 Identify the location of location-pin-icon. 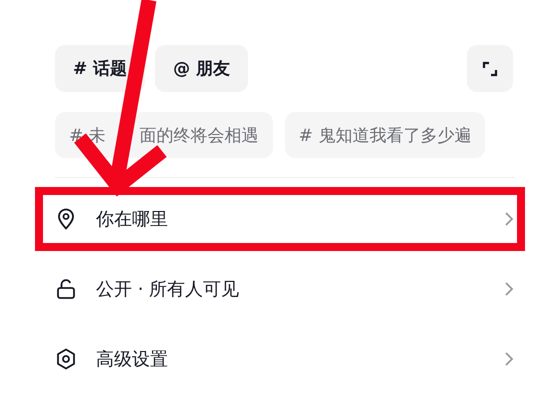
(66, 219).